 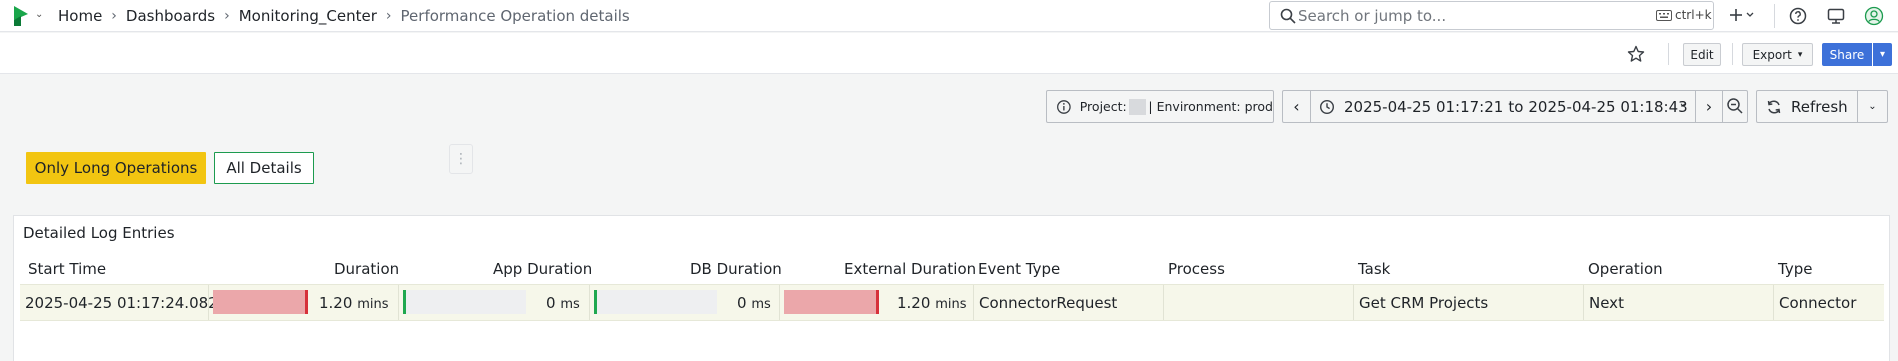 I want to click on external-duration-bar-marker, so click(x=877, y=302).